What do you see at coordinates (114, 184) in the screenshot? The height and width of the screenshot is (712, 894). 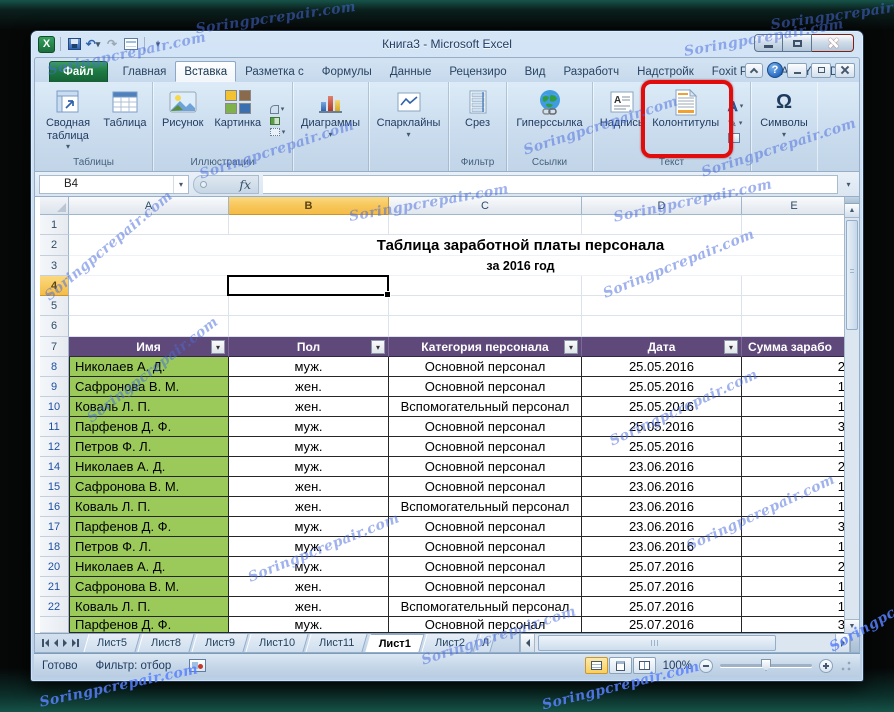 I see `name-box: B4 ▾` at bounding box center [114, 184].